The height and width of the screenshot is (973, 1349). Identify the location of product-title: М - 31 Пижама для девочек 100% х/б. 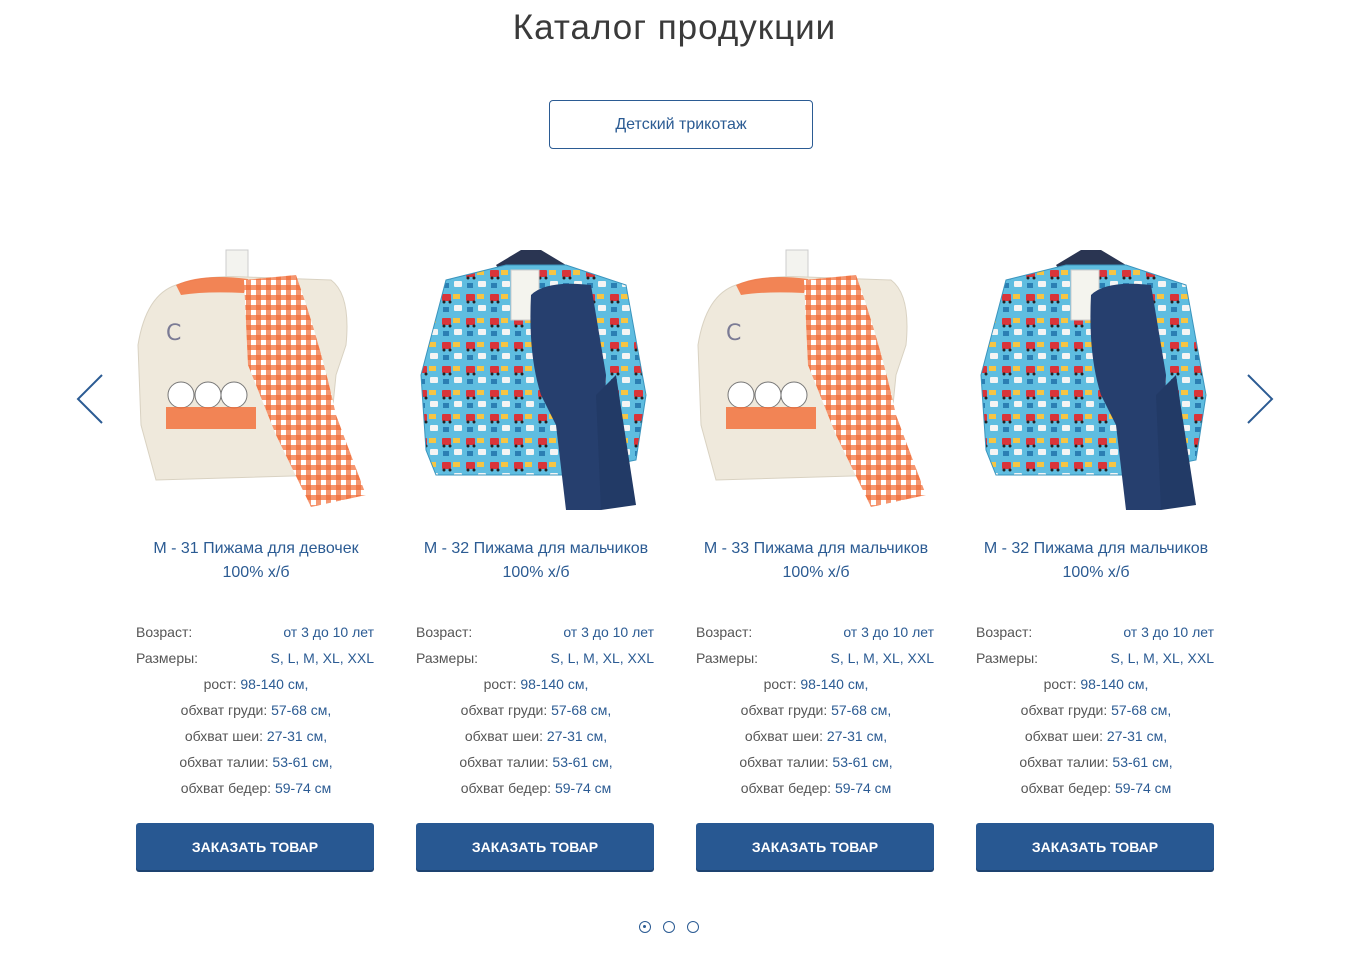
(256, 561).